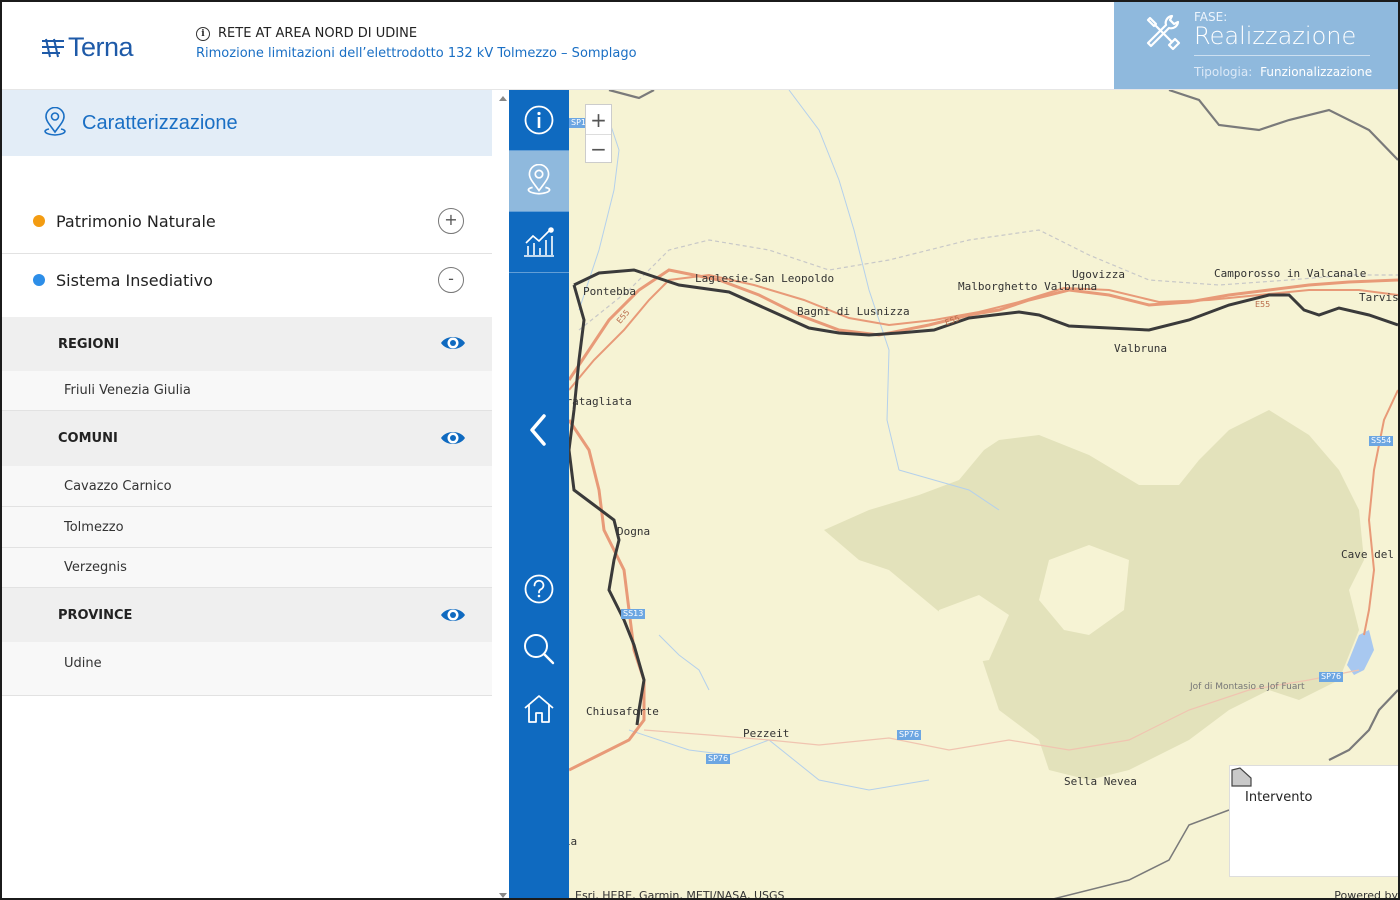 This screenshot has width=1400, height=900. Describe the element at coordinates (1241, 777) in the screenshot. I see `polygon-symbol-icon` at that location.